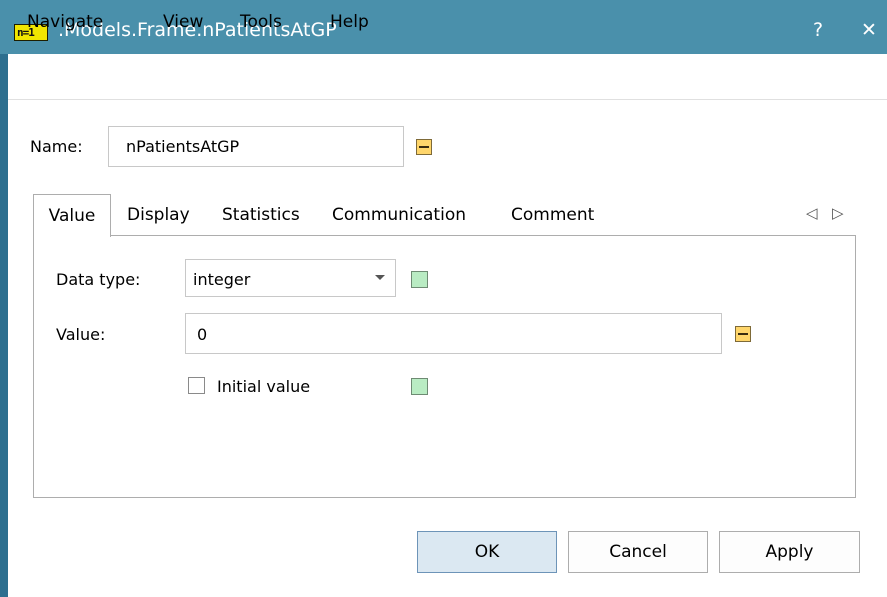 The width and height of the screenshot is (887, 597). I want to click on data-type-select: integer, so click(290, 278).